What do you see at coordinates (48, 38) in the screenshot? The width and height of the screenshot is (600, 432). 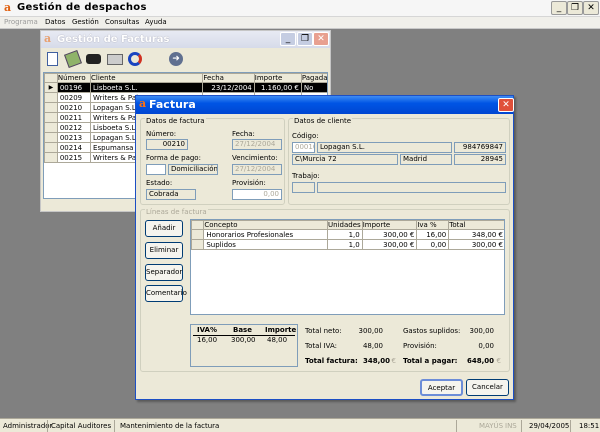 I see `gestion-logo-icon: a` at bounding box center [48, 38].